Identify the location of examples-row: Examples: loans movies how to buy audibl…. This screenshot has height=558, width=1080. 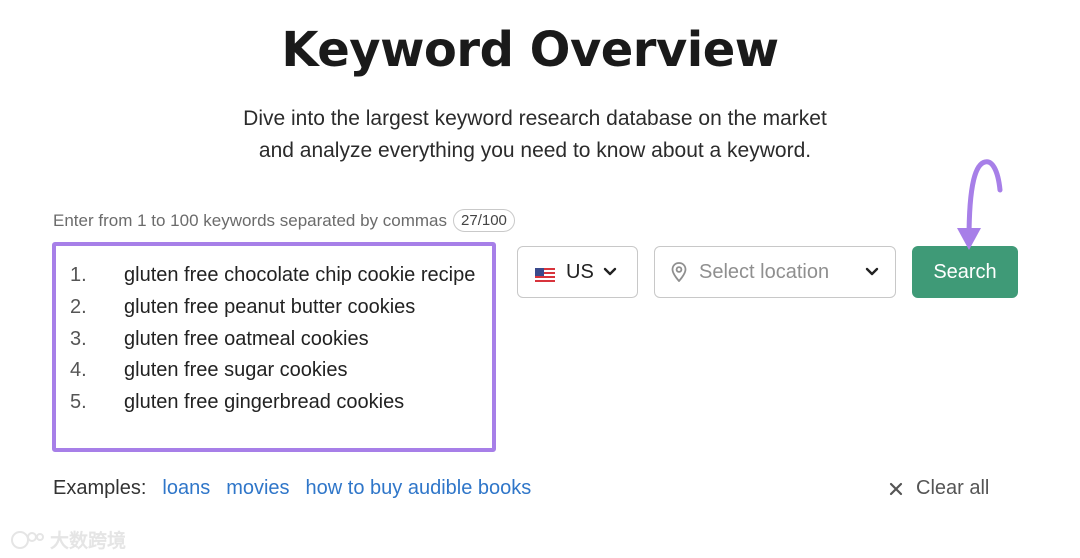
(292, 488).